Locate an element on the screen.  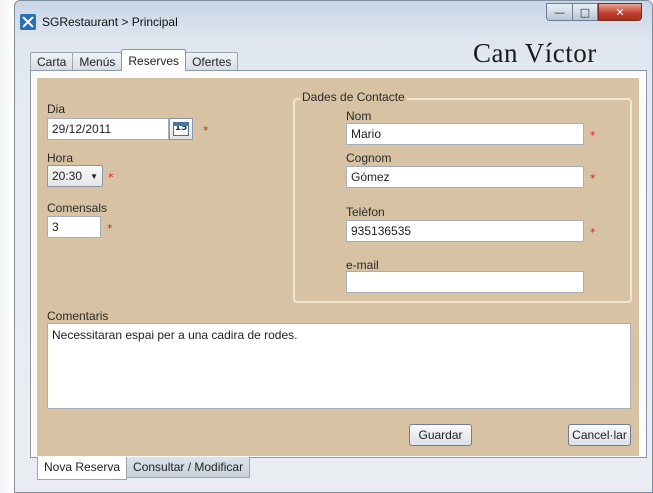
close-button: ✕ is located at coordinates (620, 12).